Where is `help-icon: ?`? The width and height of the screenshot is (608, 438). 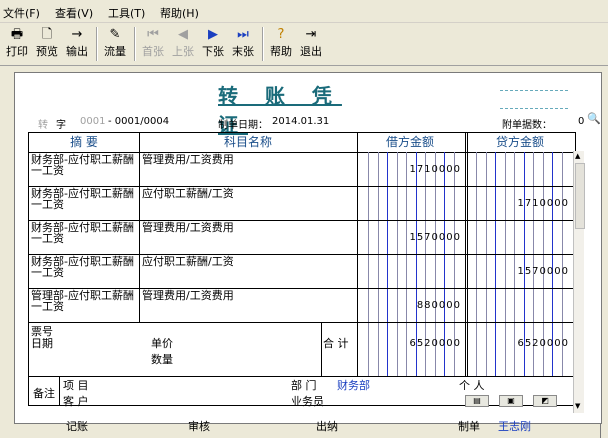
help-icon: ? is located at coordinates (281, 34).